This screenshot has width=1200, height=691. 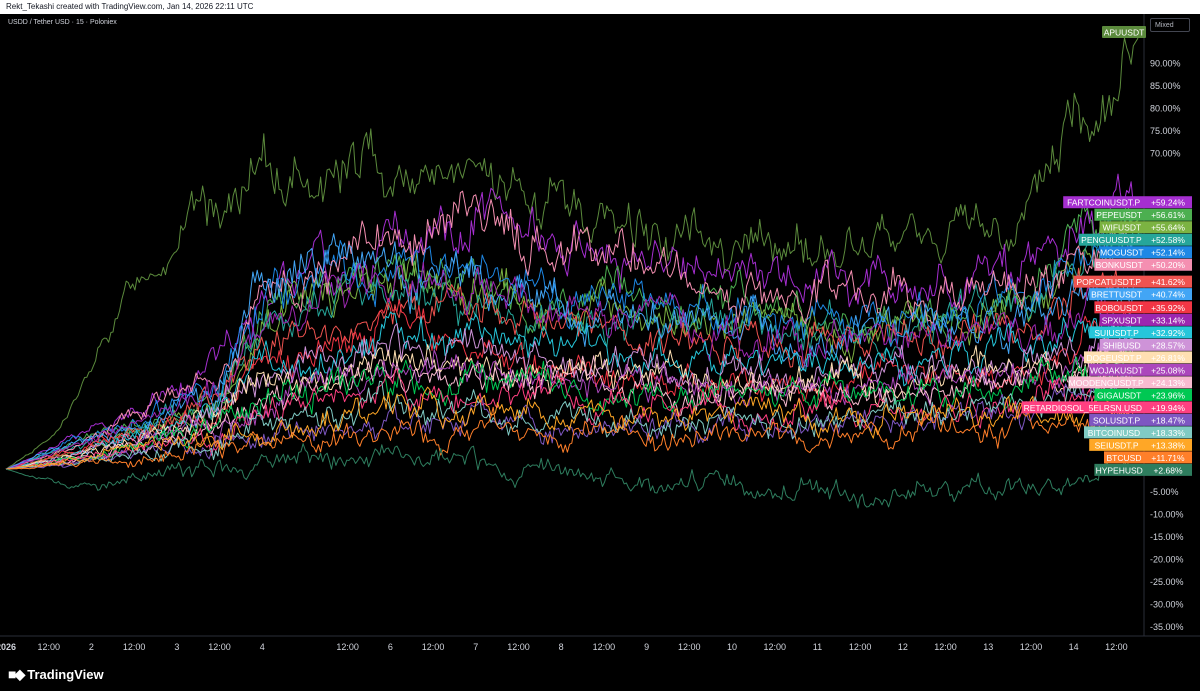 I want to click on series-name: PENGUUSDT.P, so click(x=1111, y=240).